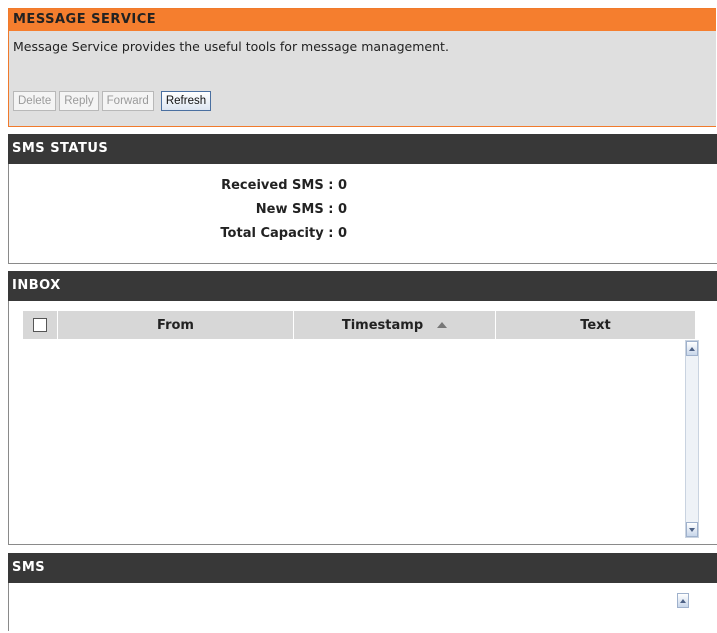 The width and height of the screenshot is (717, 633). What do you see at coordinates (362, 149) in the screenshot?
I see `sms-status-header: SMS STATUS` at bounding box center [362, 149].